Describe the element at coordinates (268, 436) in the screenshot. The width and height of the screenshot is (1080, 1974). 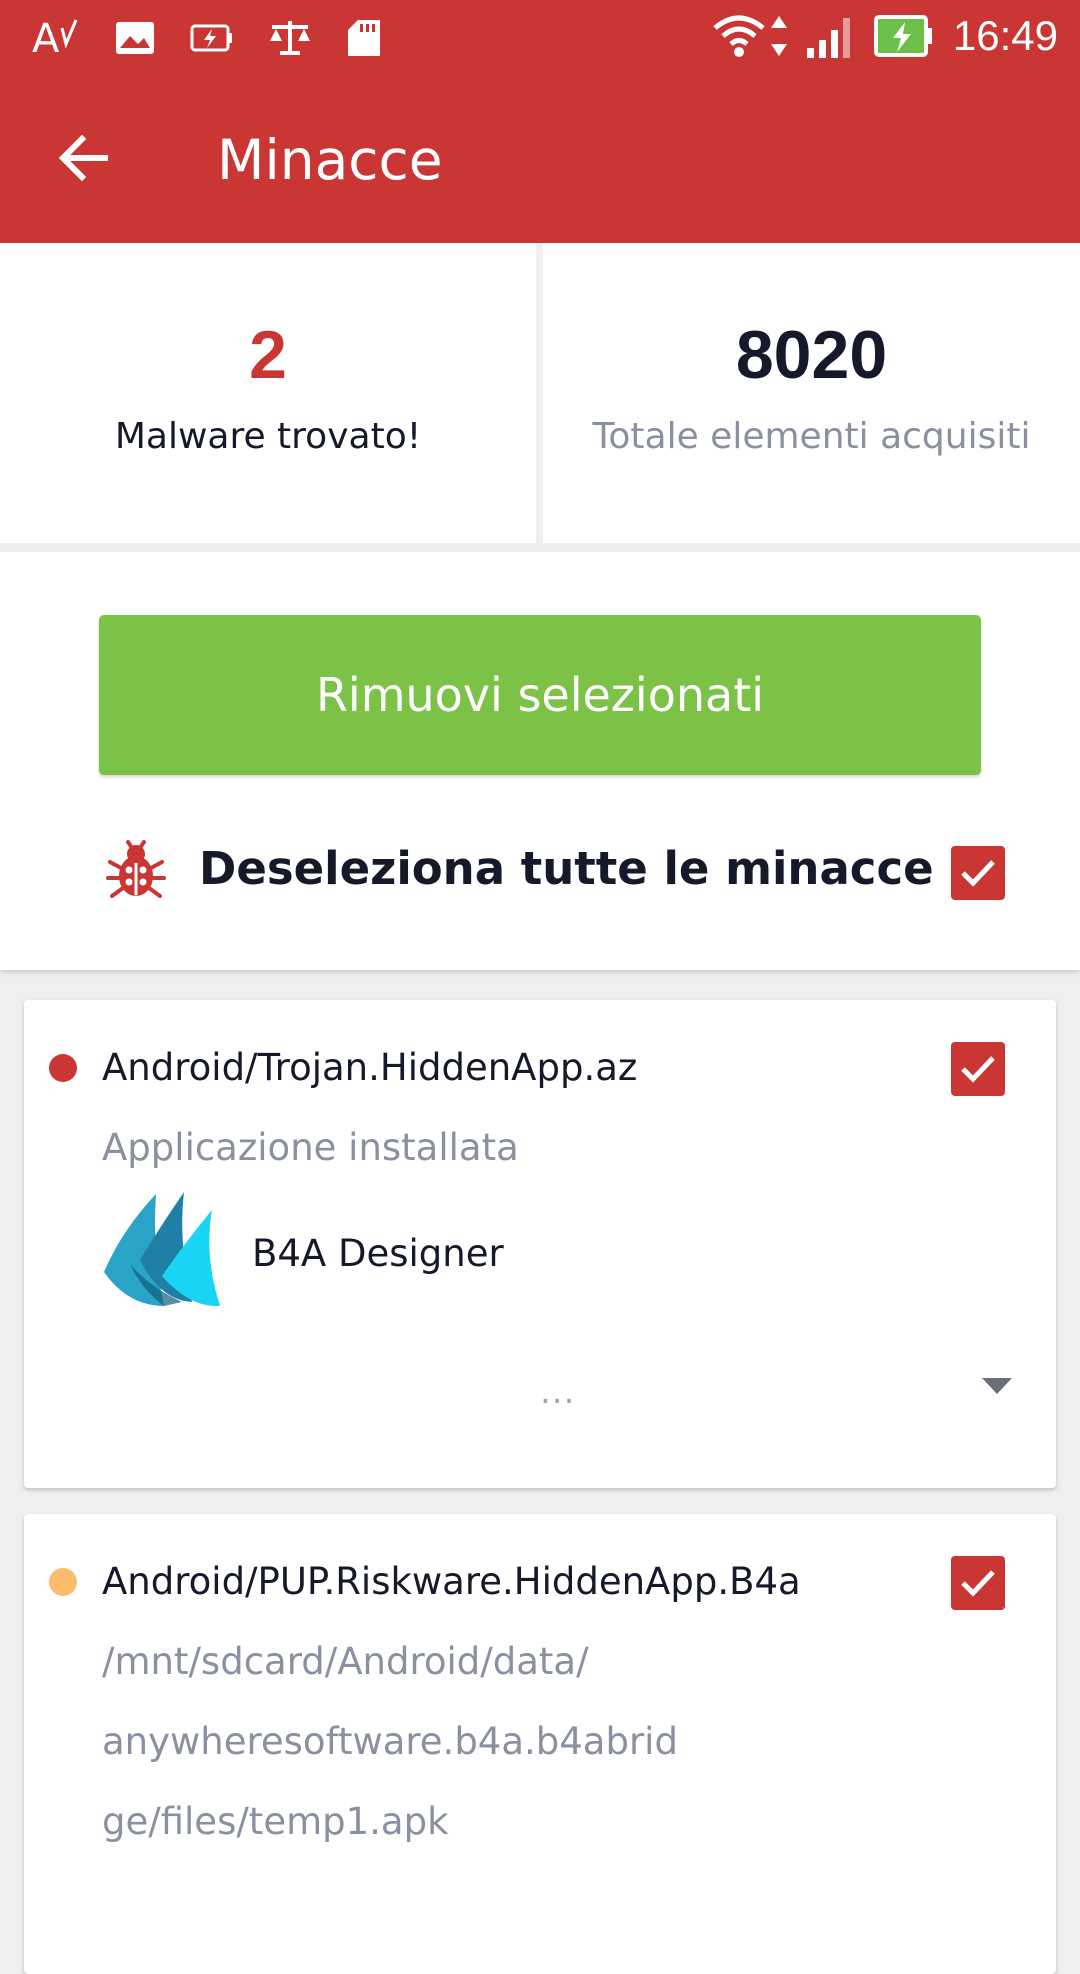
I see `malware-label: Malware trovato!` at that location.